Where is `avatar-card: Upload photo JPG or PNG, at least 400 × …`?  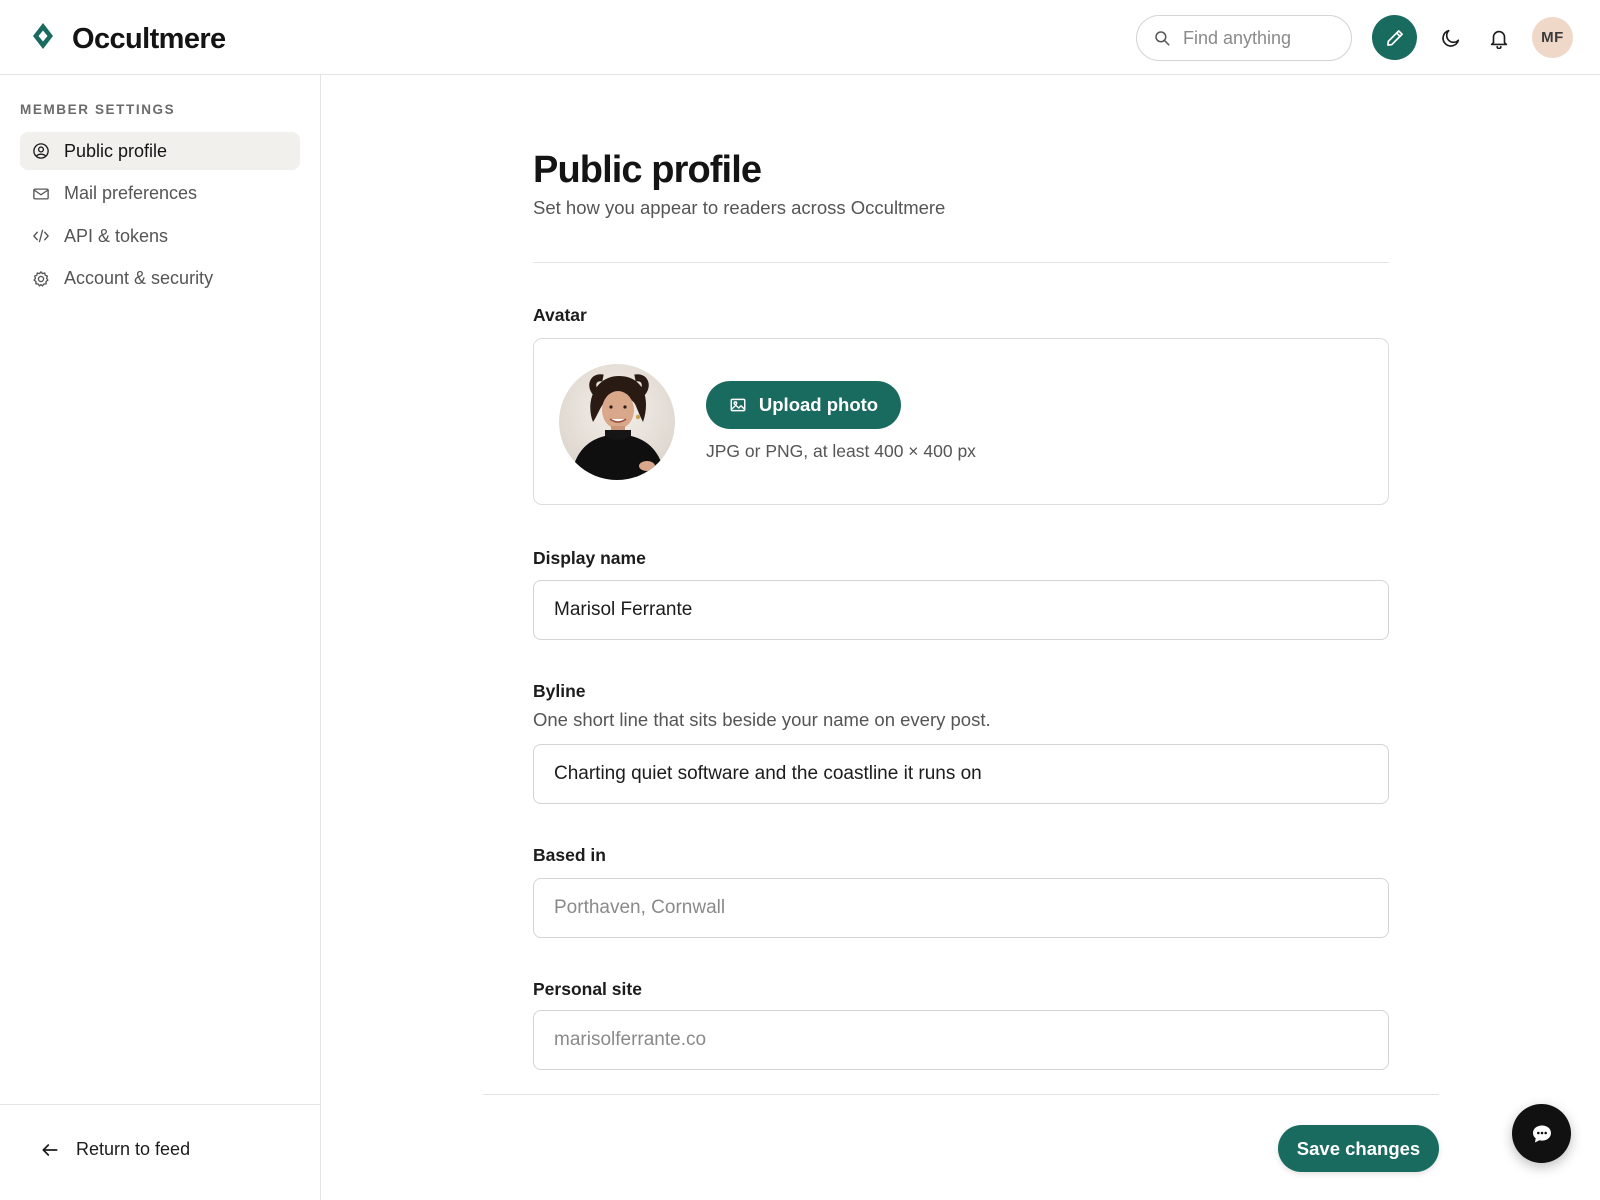 avatar-card: Upload photo JPG or PNG, at least 400 × … is located at coordinates (961, 421).